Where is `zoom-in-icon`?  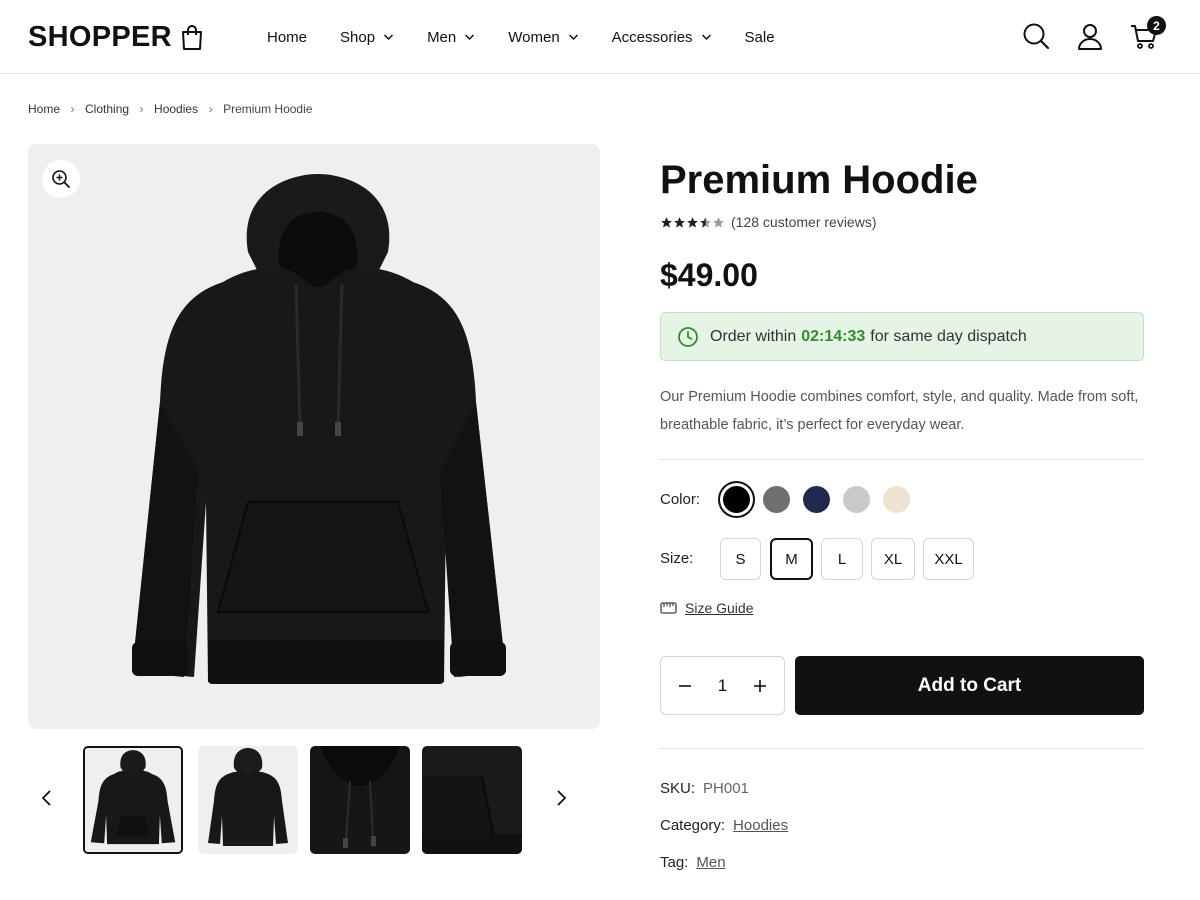 zoom-in-icon is located at coordinates (61, 179).